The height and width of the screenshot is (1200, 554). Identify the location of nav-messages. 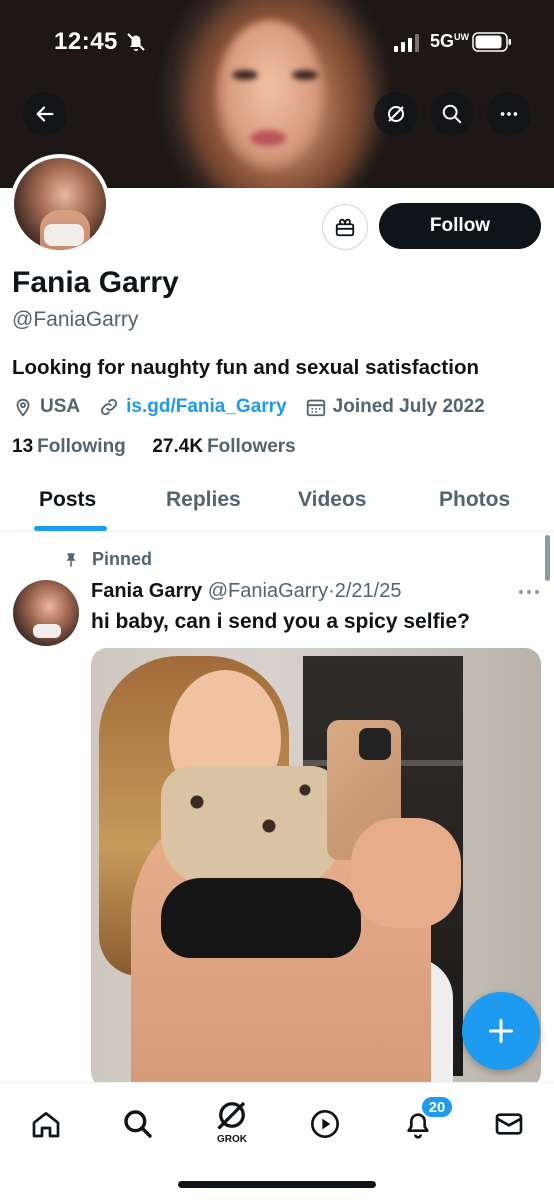
(509, 1124).